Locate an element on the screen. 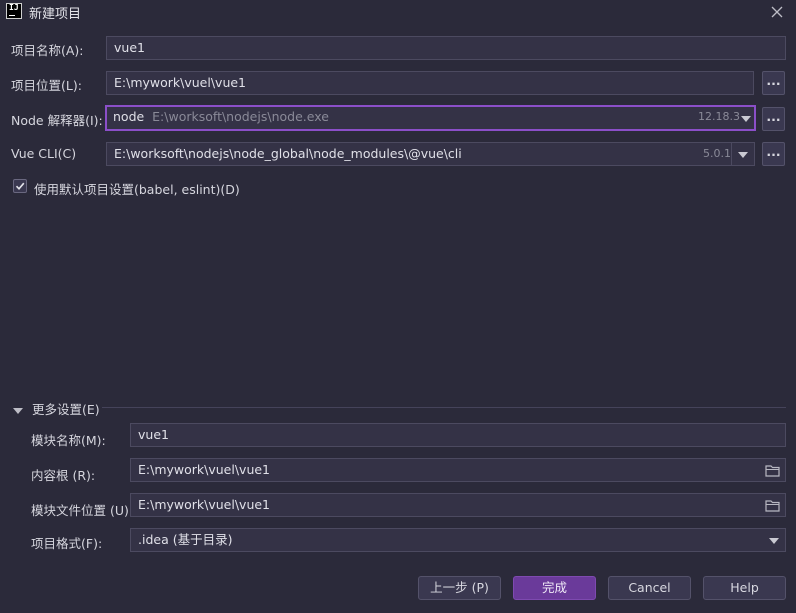 The image size is (796, 613). default-settings-label: 使用默认项目设置(babel, eslint)(D) is located at coordinates (137, 188).